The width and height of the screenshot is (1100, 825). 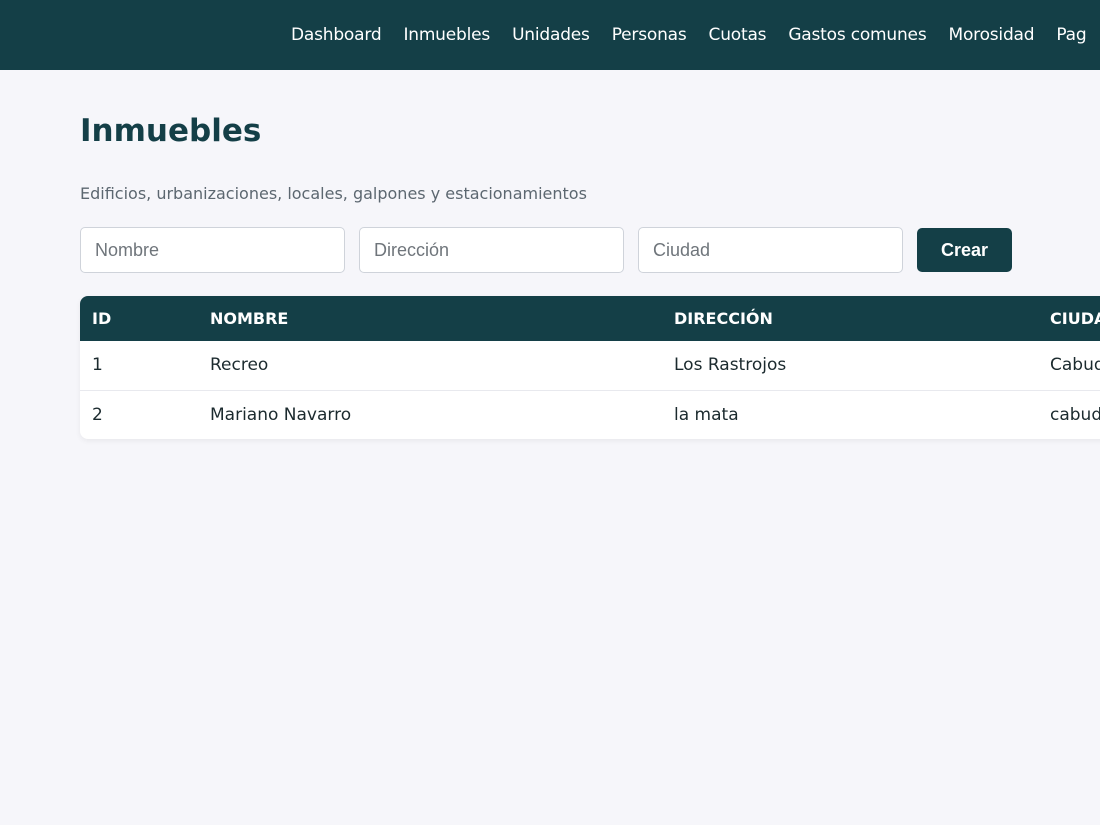 What do you see at coordinates (1075, 414) in the screenshot?
I see `cell-ciudad: cabud` at bounding box center [1075, 414].